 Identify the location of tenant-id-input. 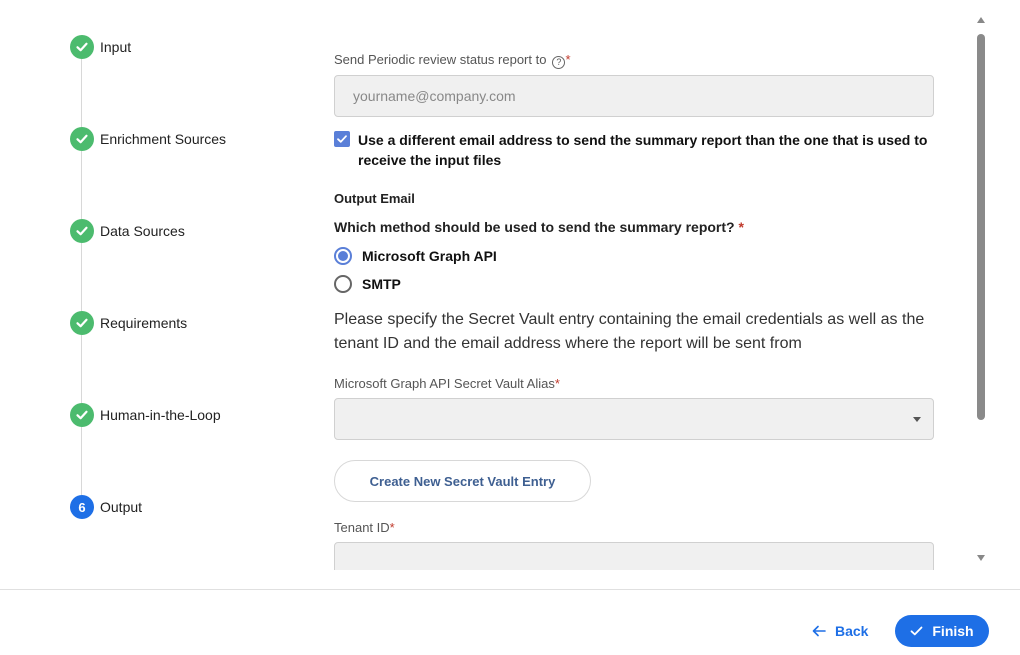
(634, 556).